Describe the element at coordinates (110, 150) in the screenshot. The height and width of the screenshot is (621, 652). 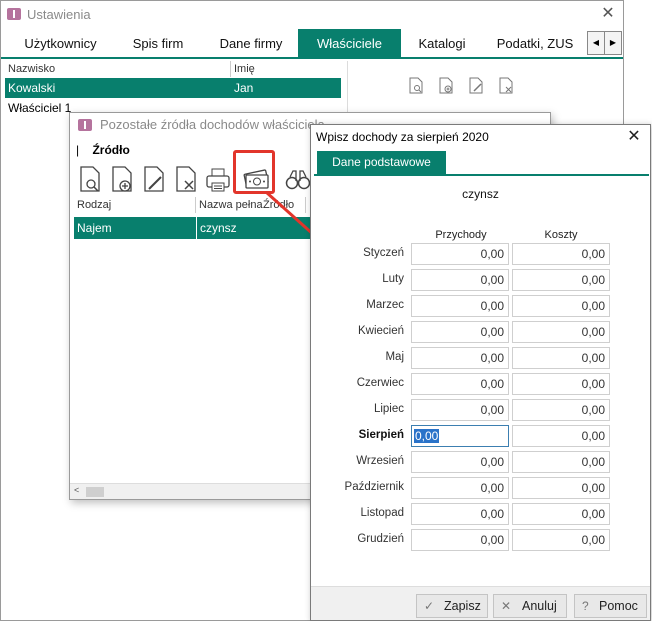
I see `menu-item-zrodlo: Źródło` at that location.